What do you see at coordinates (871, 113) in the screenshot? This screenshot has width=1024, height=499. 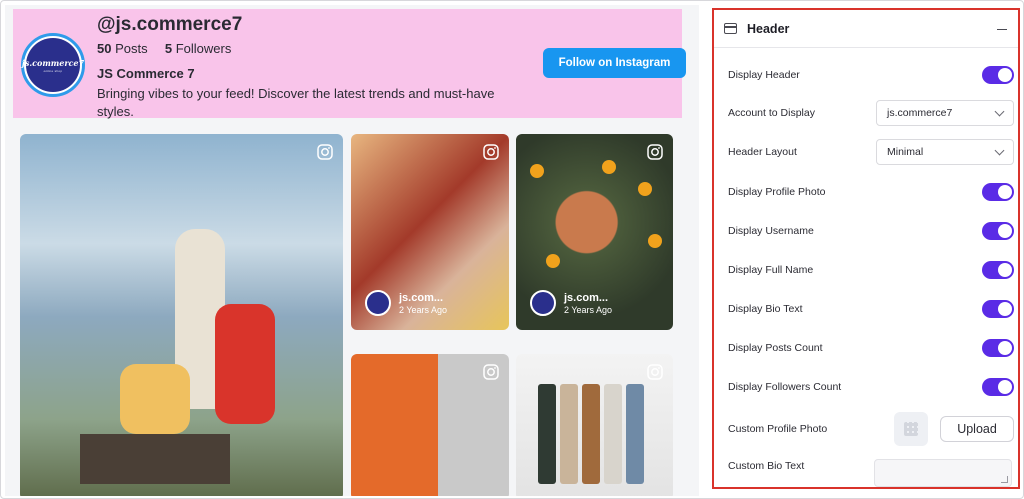 I see `setting-account: Account to Display js.commerce7` at bounding box center [871, 113].